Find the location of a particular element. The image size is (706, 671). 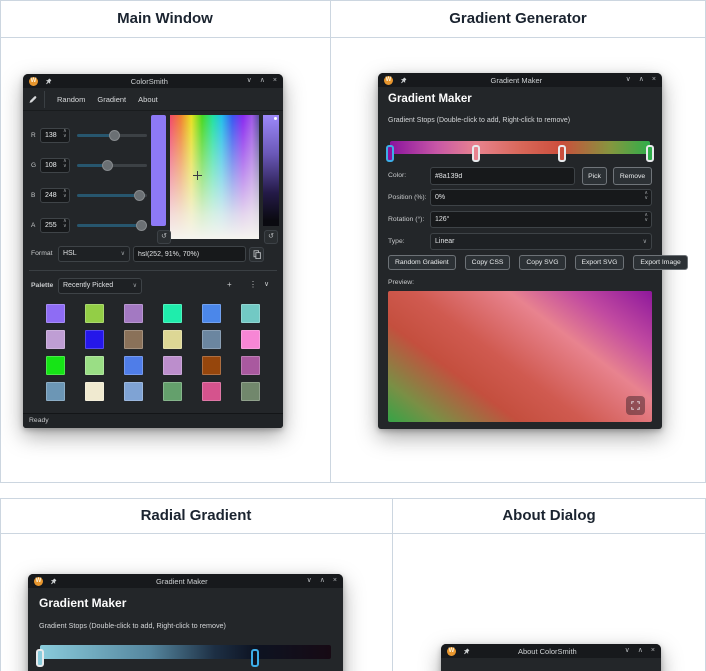

window-title: Gradient Maker is located at coordinates (516, 80).